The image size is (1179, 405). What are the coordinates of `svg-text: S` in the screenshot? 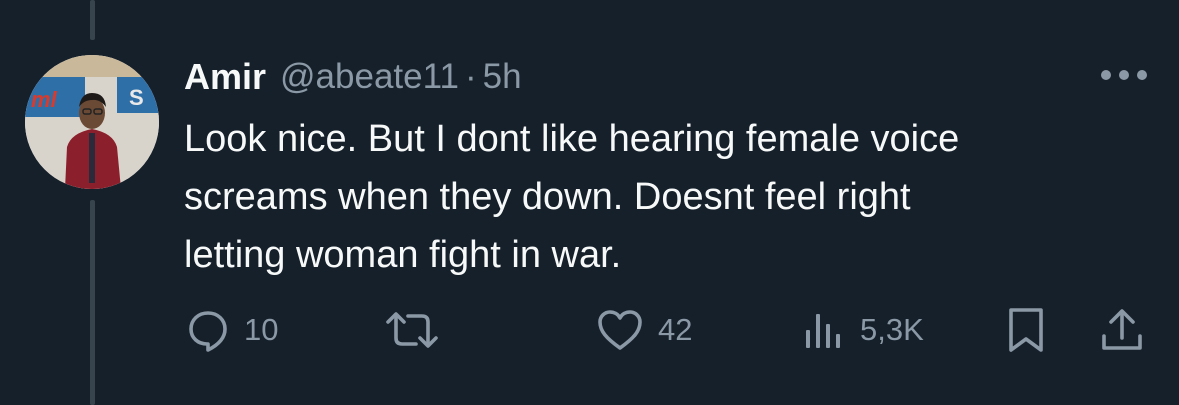 It's located at (136, 97).